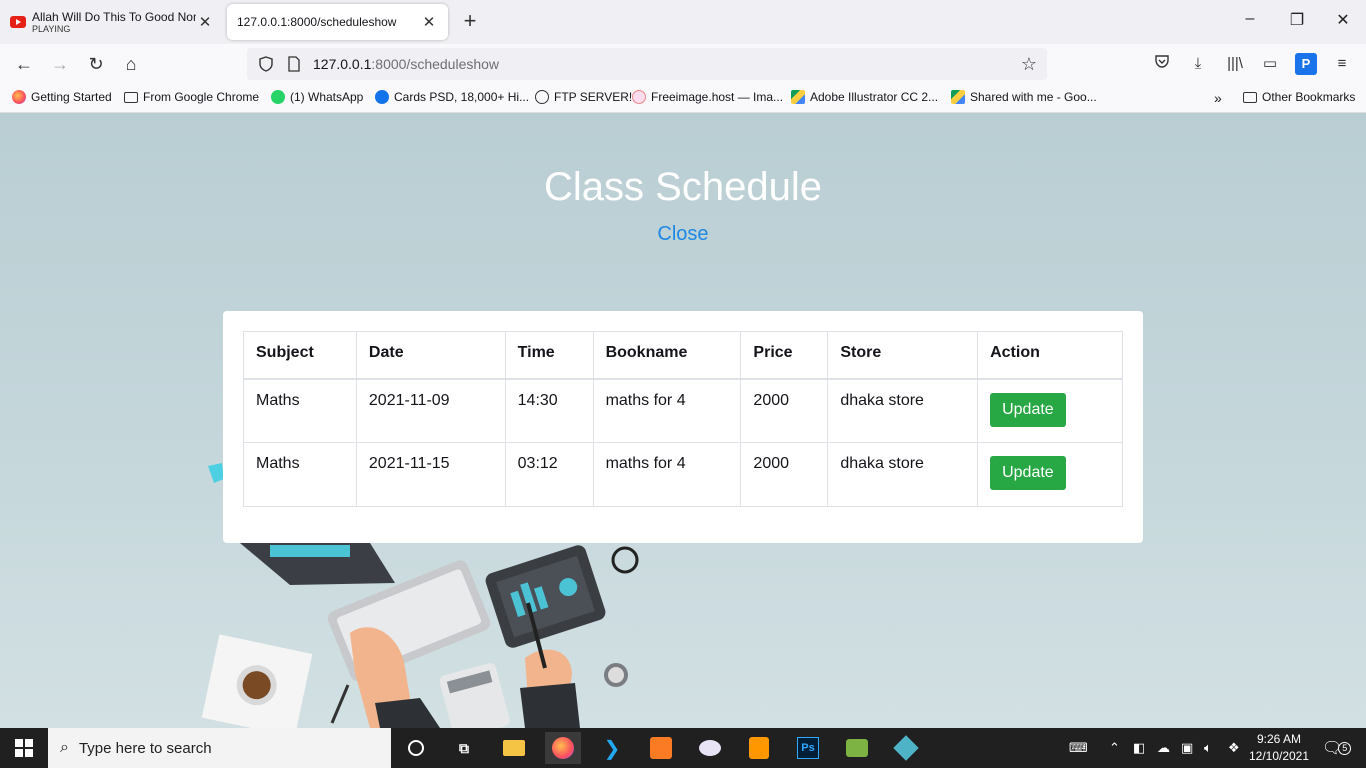 The height and width of the screenshot is (768, 1366). I want to click on bookmark-label: From Google Chrome, so click(201, 97).